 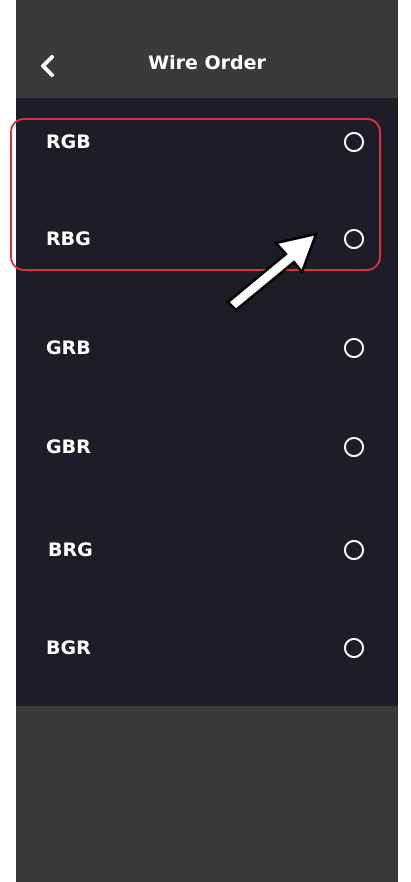 What do you see at coordinates (68, 239) in the screenshot?
I see `option-label: RBG` at bounding box center [68, 239].